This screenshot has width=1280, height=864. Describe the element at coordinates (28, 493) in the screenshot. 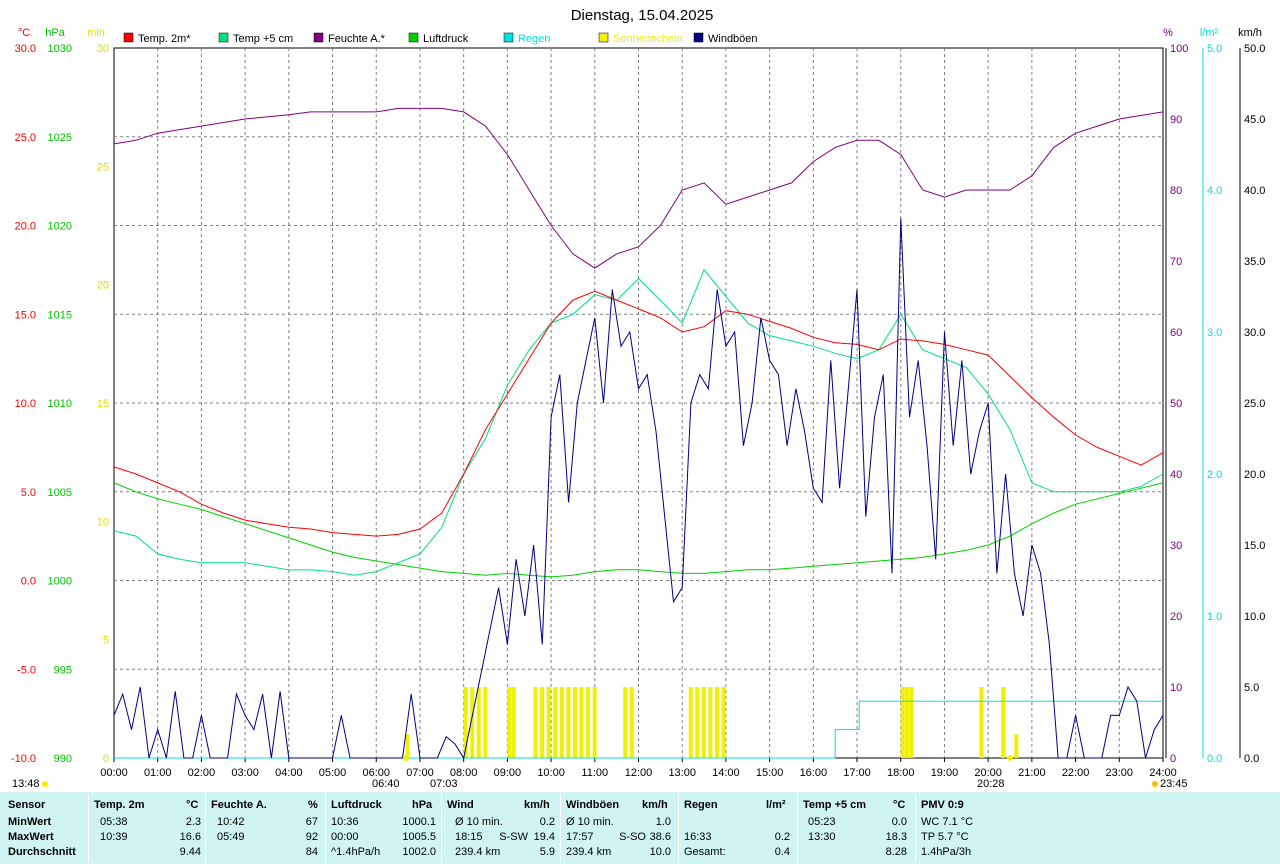

I see `temp-tick-label: 5.0` at that location.